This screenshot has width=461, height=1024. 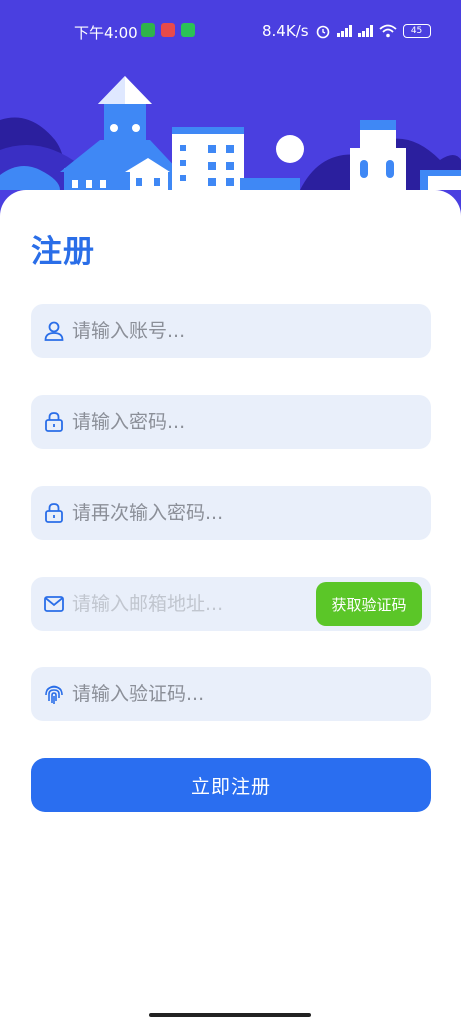 What do you see at coordinates (231, 785) in the screenshot?
I see `register-button: 立即注册` at bounding box center [231, 785].